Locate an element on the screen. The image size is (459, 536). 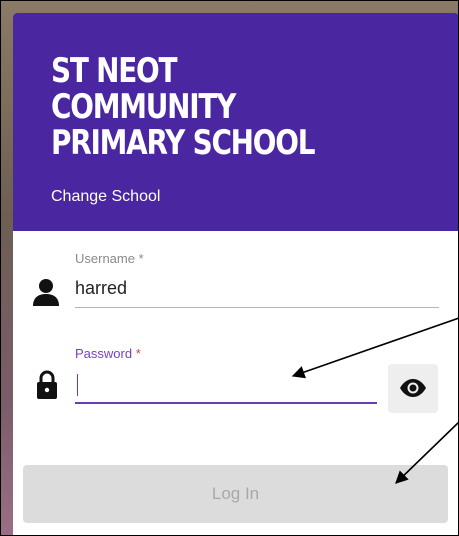
person-icon is located at coordinates (46, 292).